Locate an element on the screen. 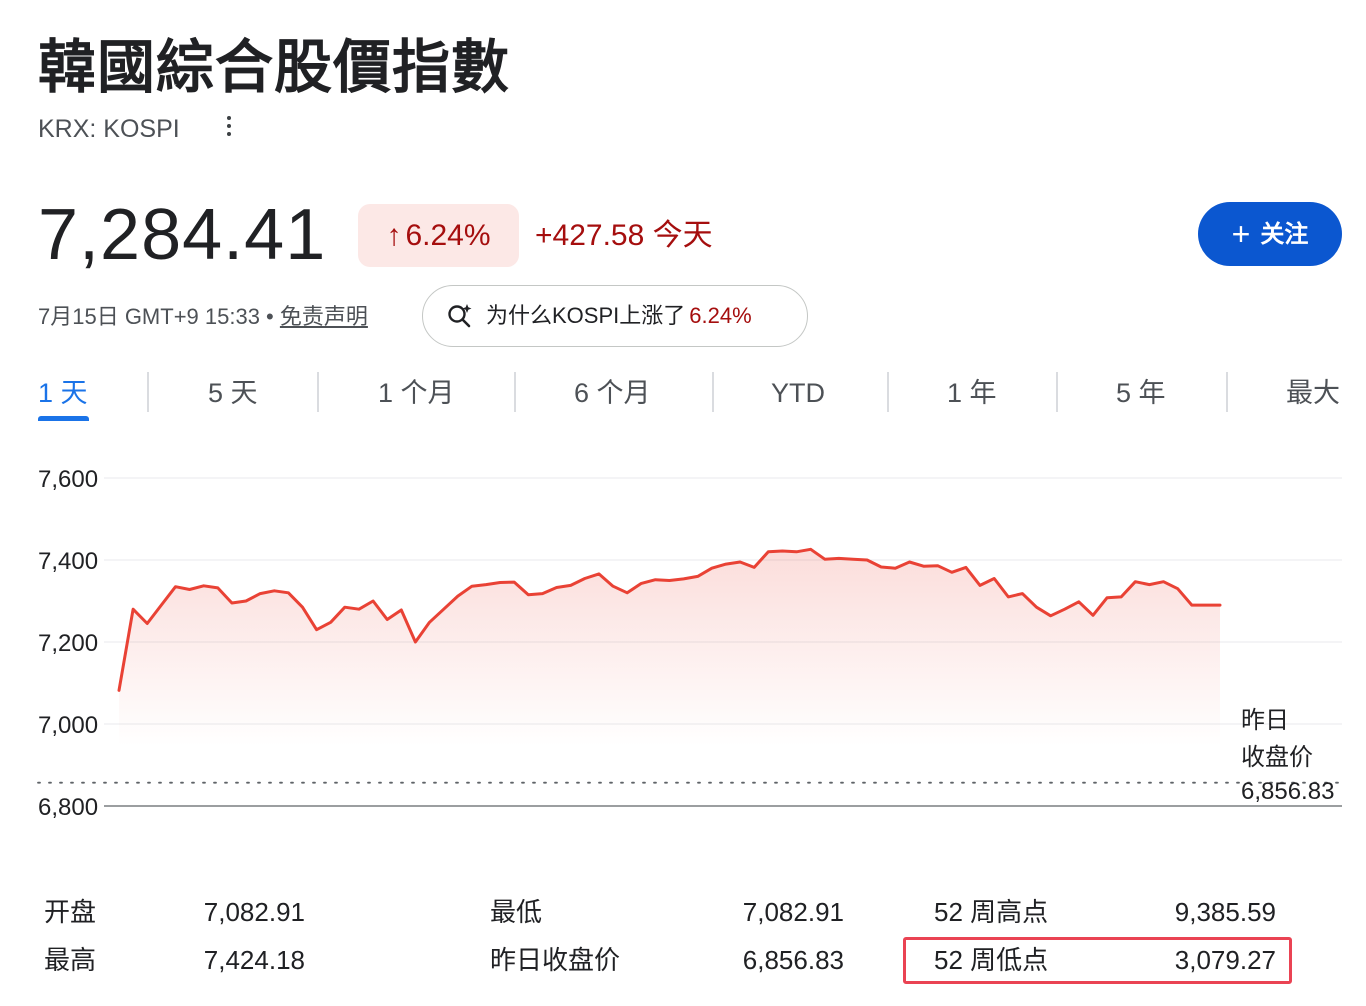  stat-label-open: 开盘 is located at coordinates (70, 912).